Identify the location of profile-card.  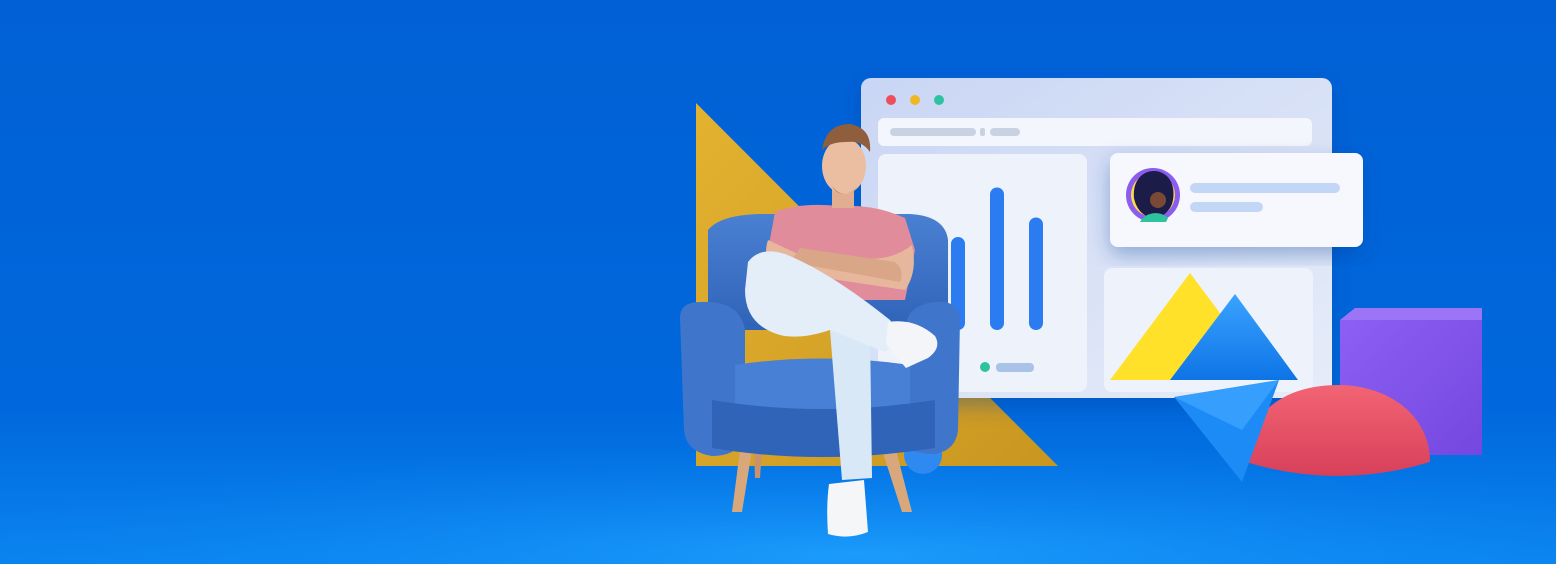
(1236, 200).